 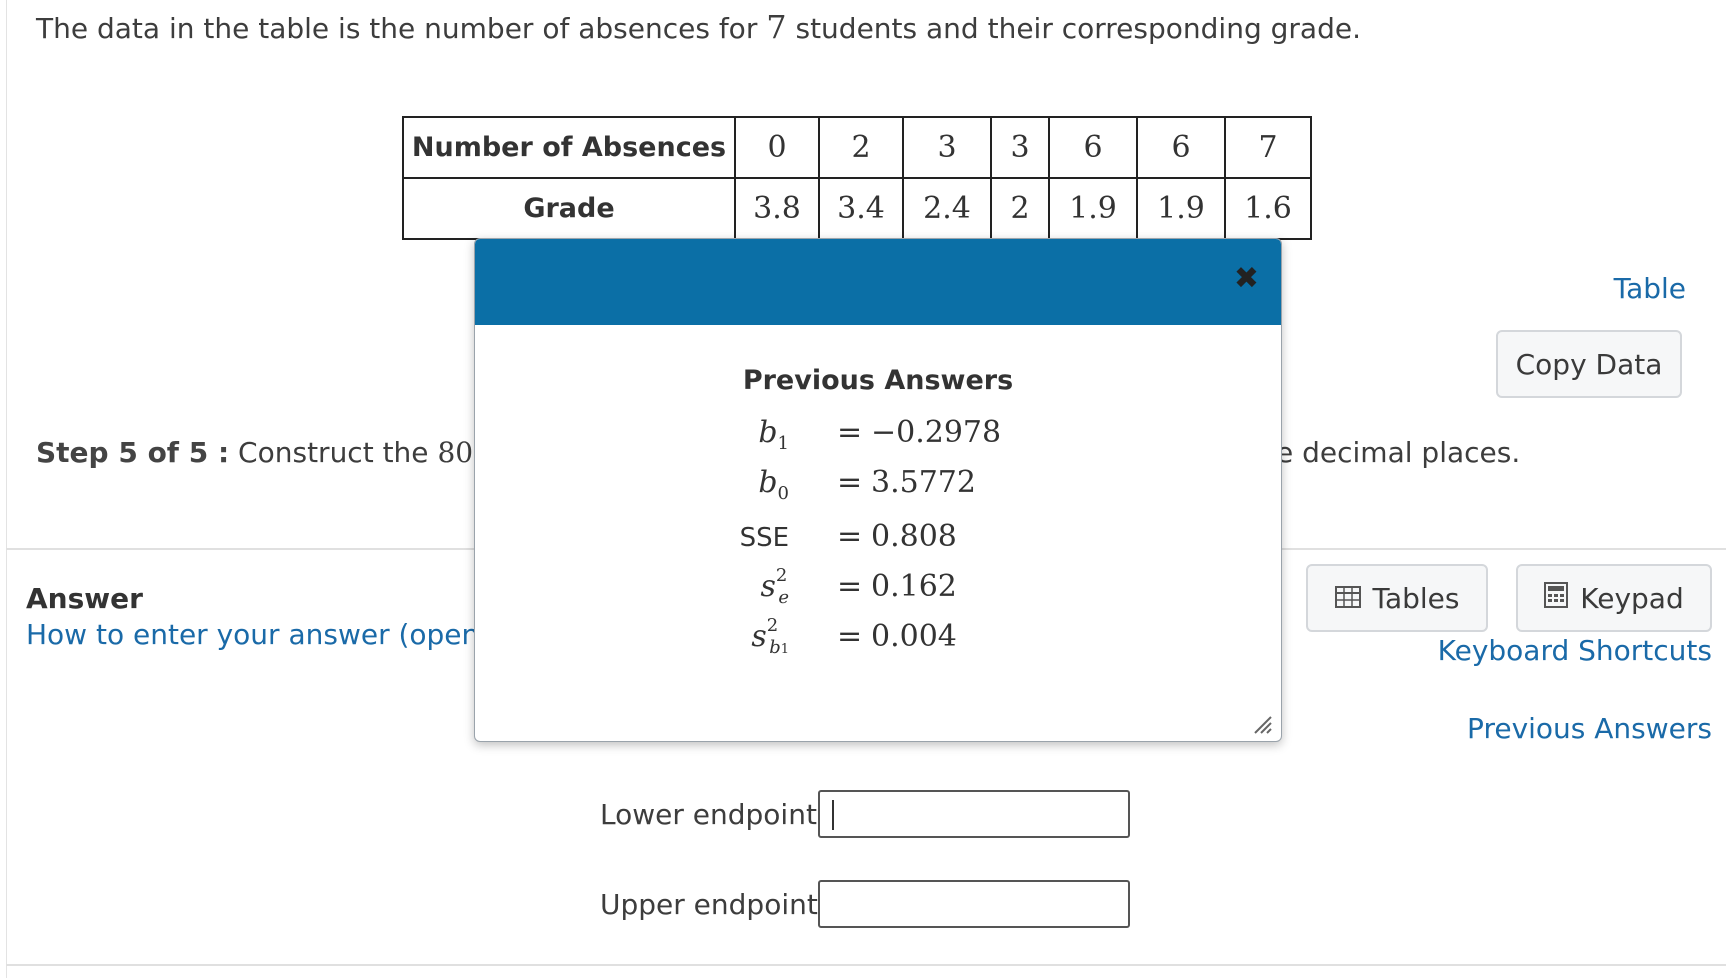 What do you see at coordinates (1589, 364) in the screenshot?
I see `copy-data-button: Copy Data` at bounding box center [1589, 364].